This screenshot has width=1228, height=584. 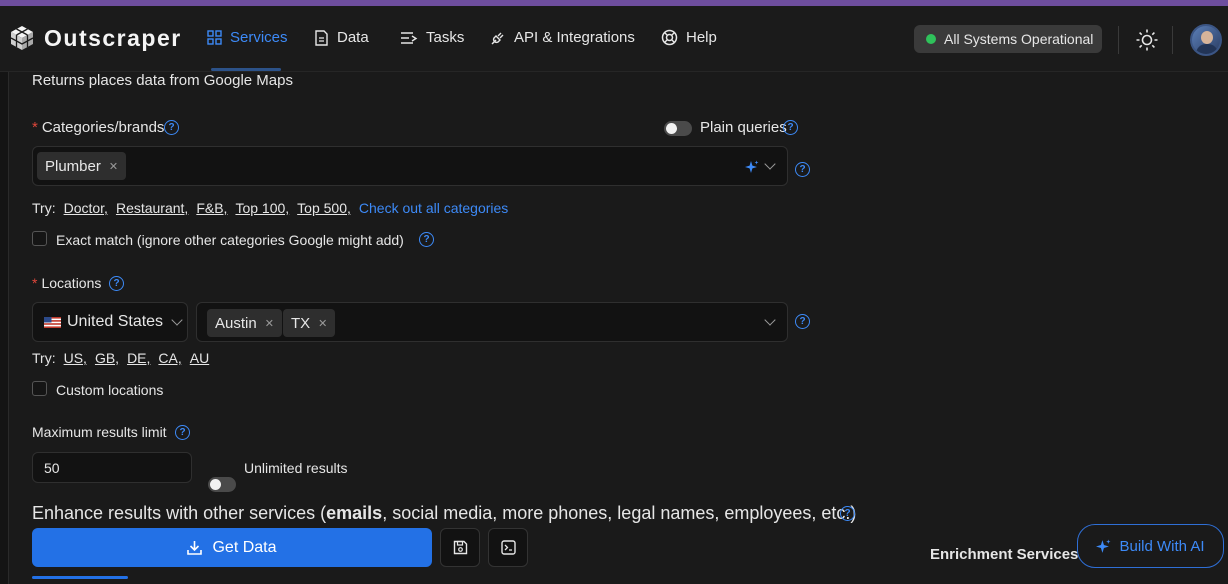 What do you see at coordinates (354, 513) in the screenshot?
I see `enhance-bold: emails` at bounding box center [354, 513].